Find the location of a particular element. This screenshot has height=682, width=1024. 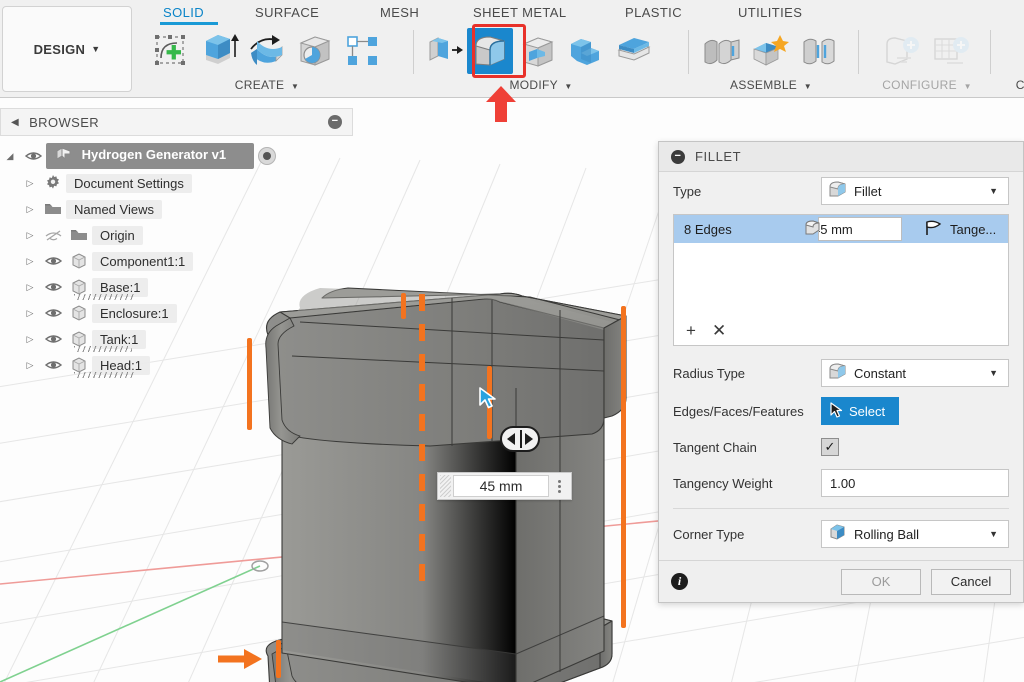

selection-radius-input: 45 mm is located at coordinates (860, 229).